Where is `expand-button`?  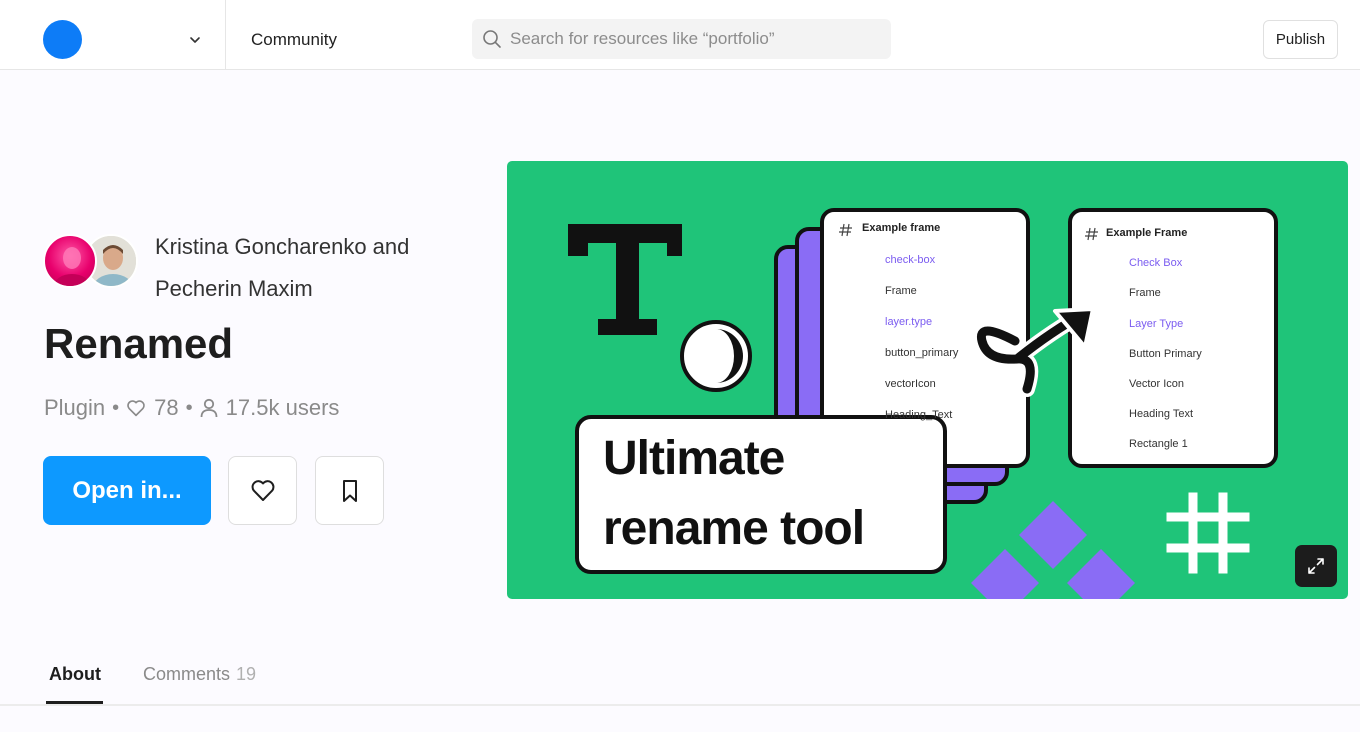 expand-button is located at coordinates (1316, 566).